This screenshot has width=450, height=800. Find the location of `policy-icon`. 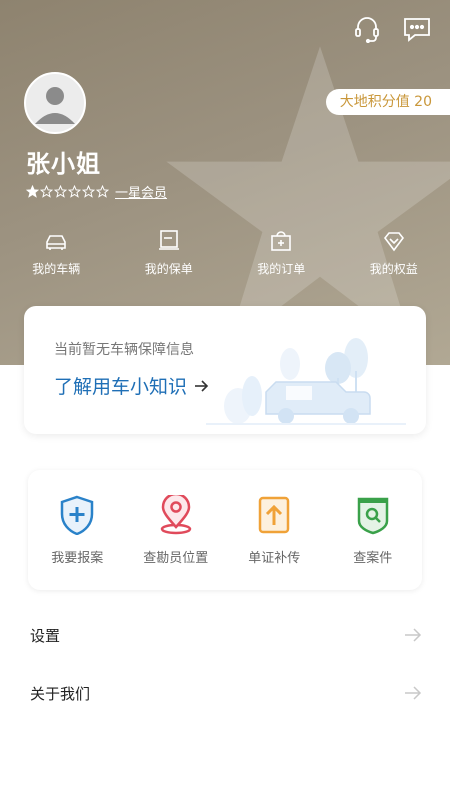

policy-icon is located at coordinates (168, 240).